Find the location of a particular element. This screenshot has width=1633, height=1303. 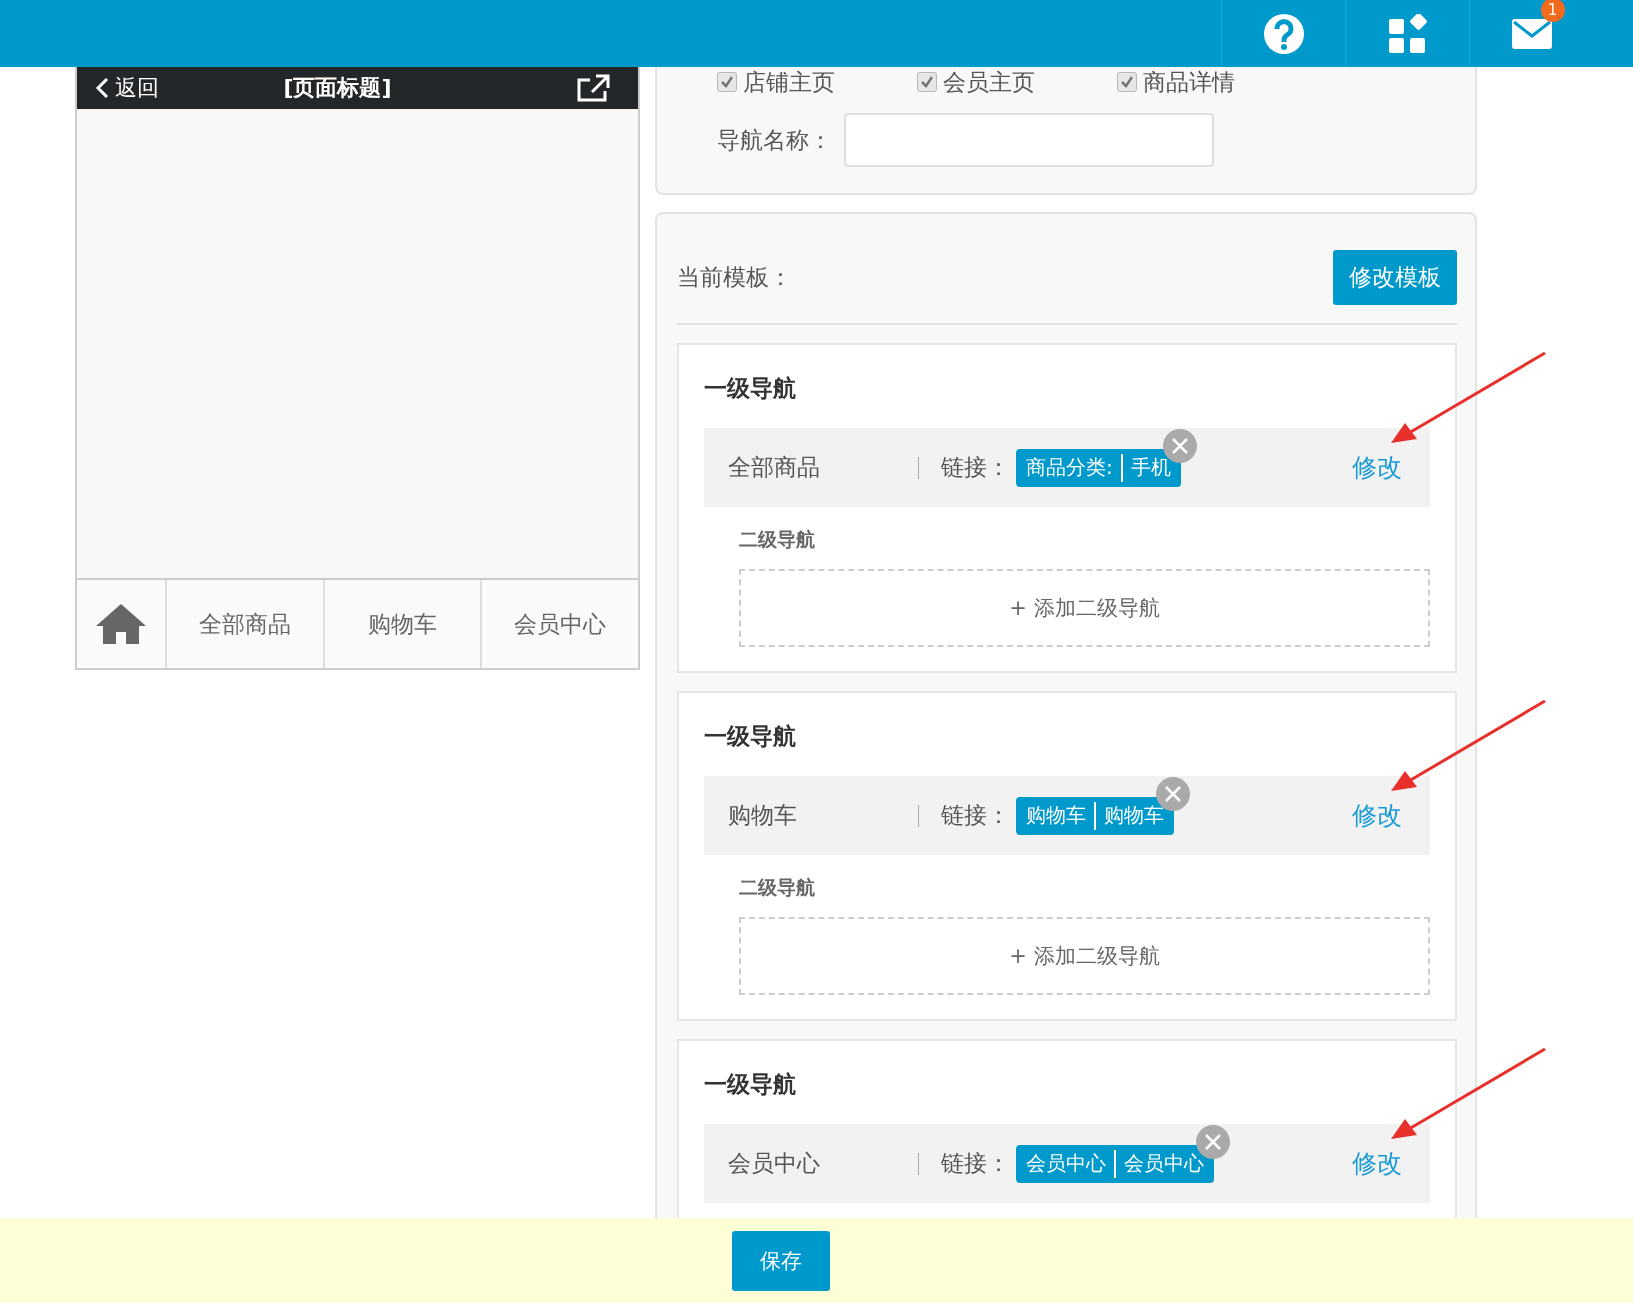

checkbox-label: 商品详情 is located at coordinates (1189, 82).